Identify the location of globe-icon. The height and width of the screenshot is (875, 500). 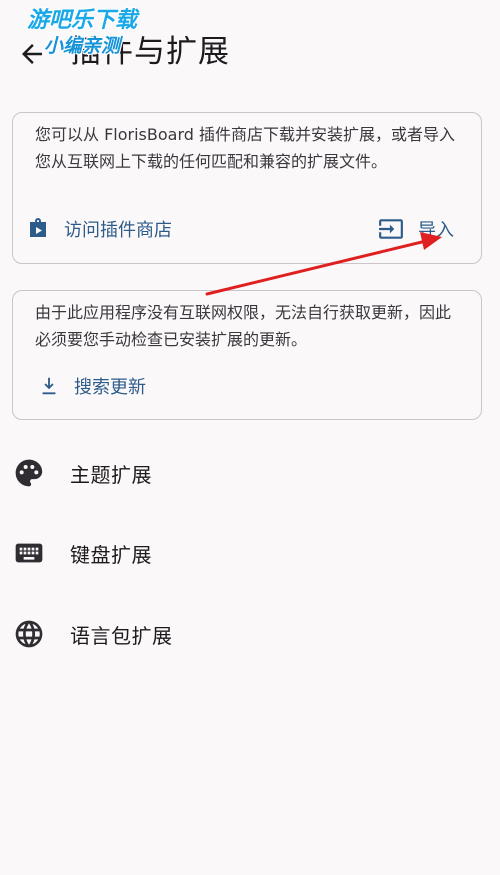
(29, 634).